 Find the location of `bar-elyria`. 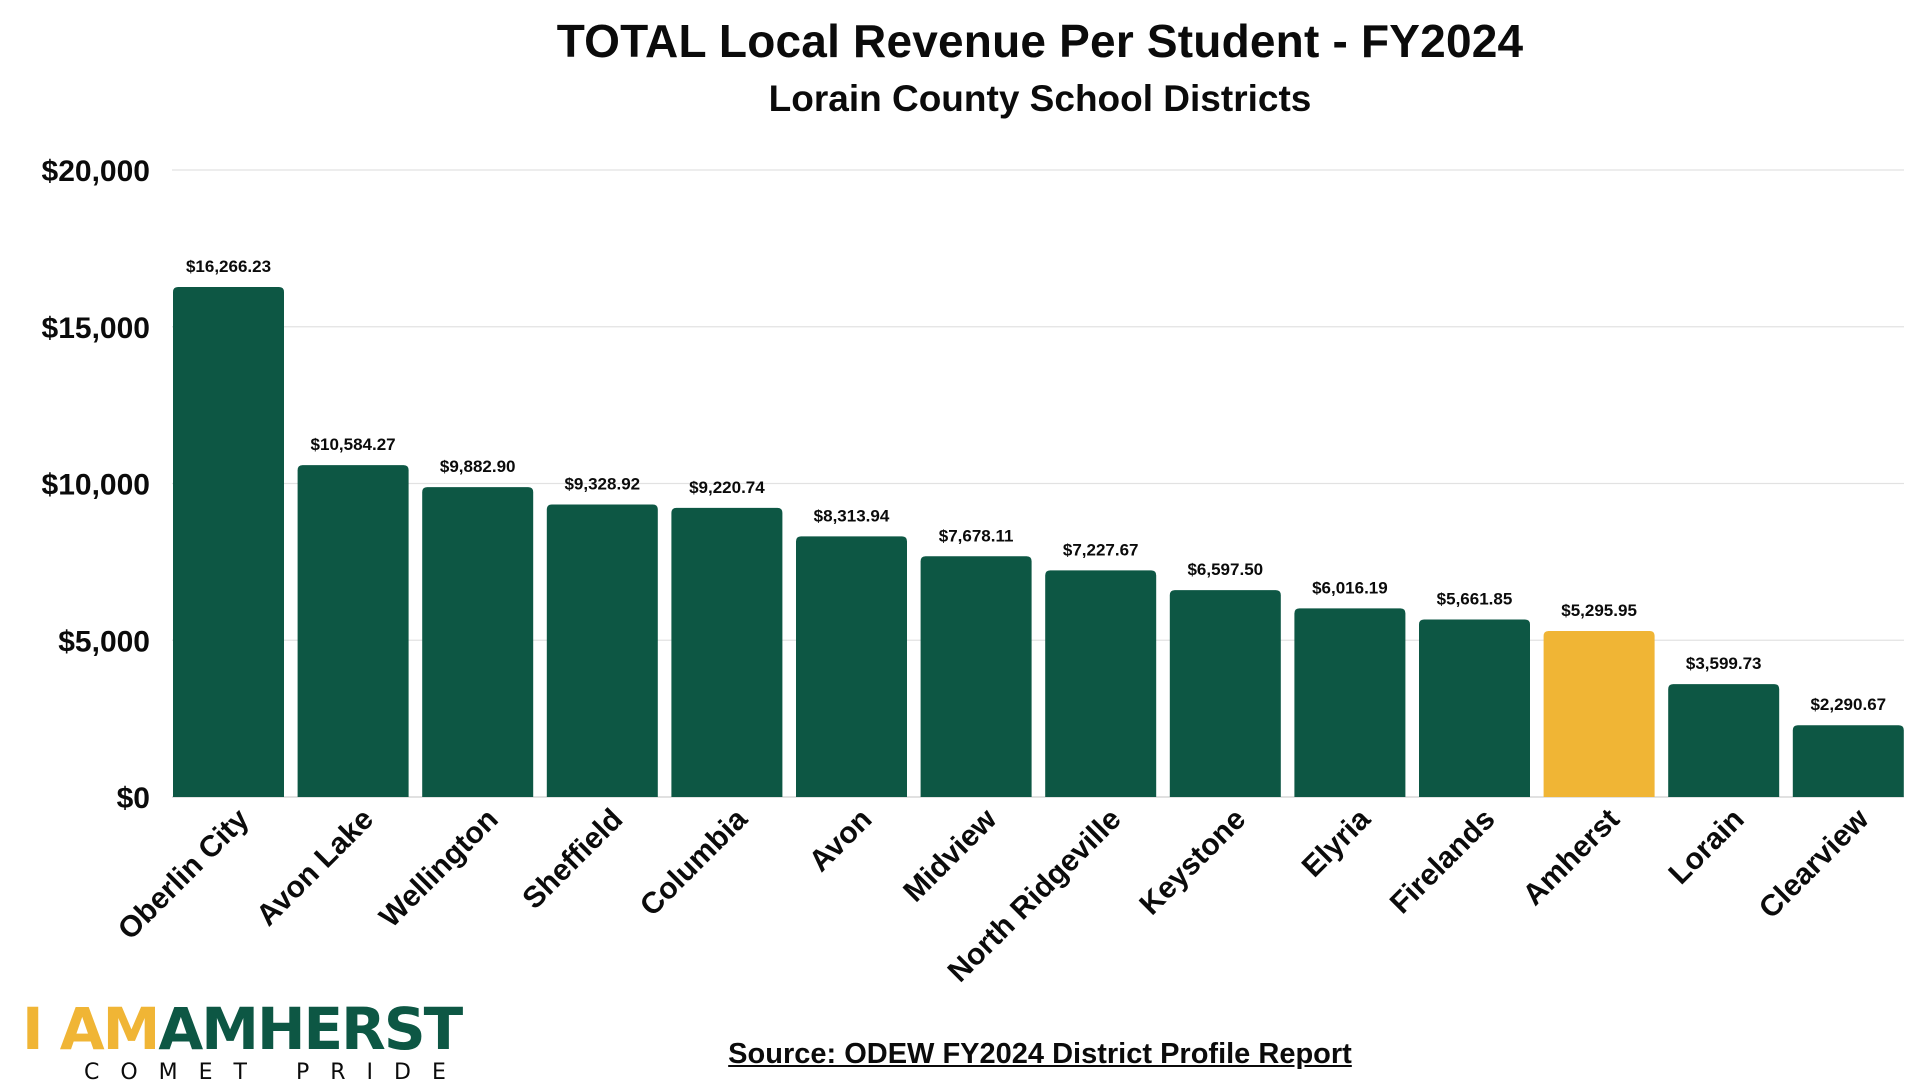

bar-elyria is located at coordinates (1350, 702).